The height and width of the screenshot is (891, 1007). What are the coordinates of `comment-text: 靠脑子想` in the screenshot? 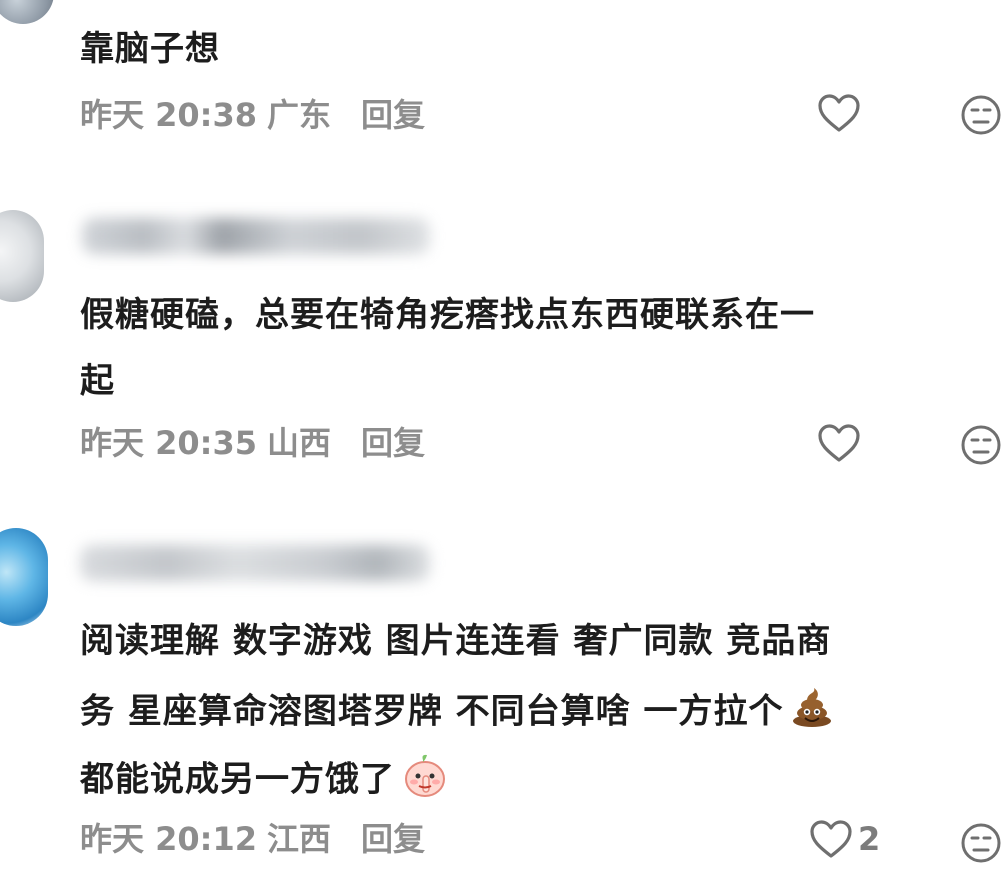 It's located at (150, 49).